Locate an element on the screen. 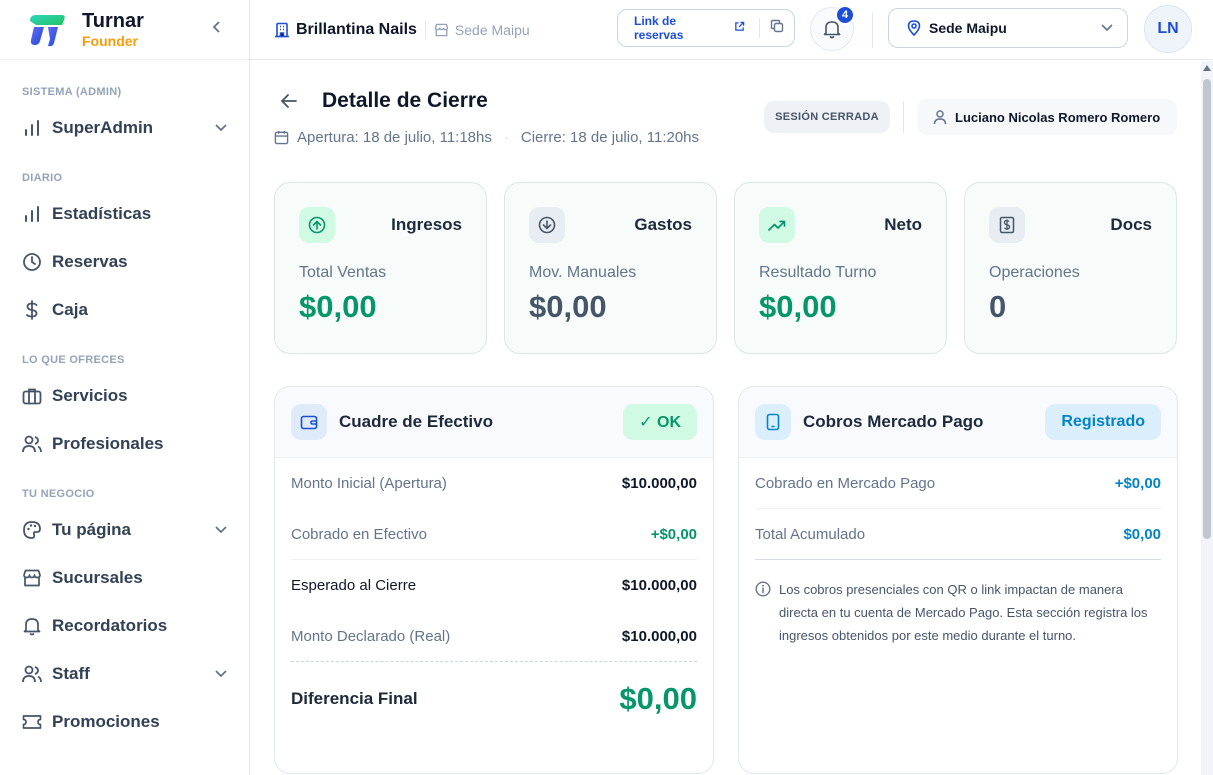 The height and width of the screenshot is (775, 1213). brand-name: Turnar is located at coordinates (113, 21).